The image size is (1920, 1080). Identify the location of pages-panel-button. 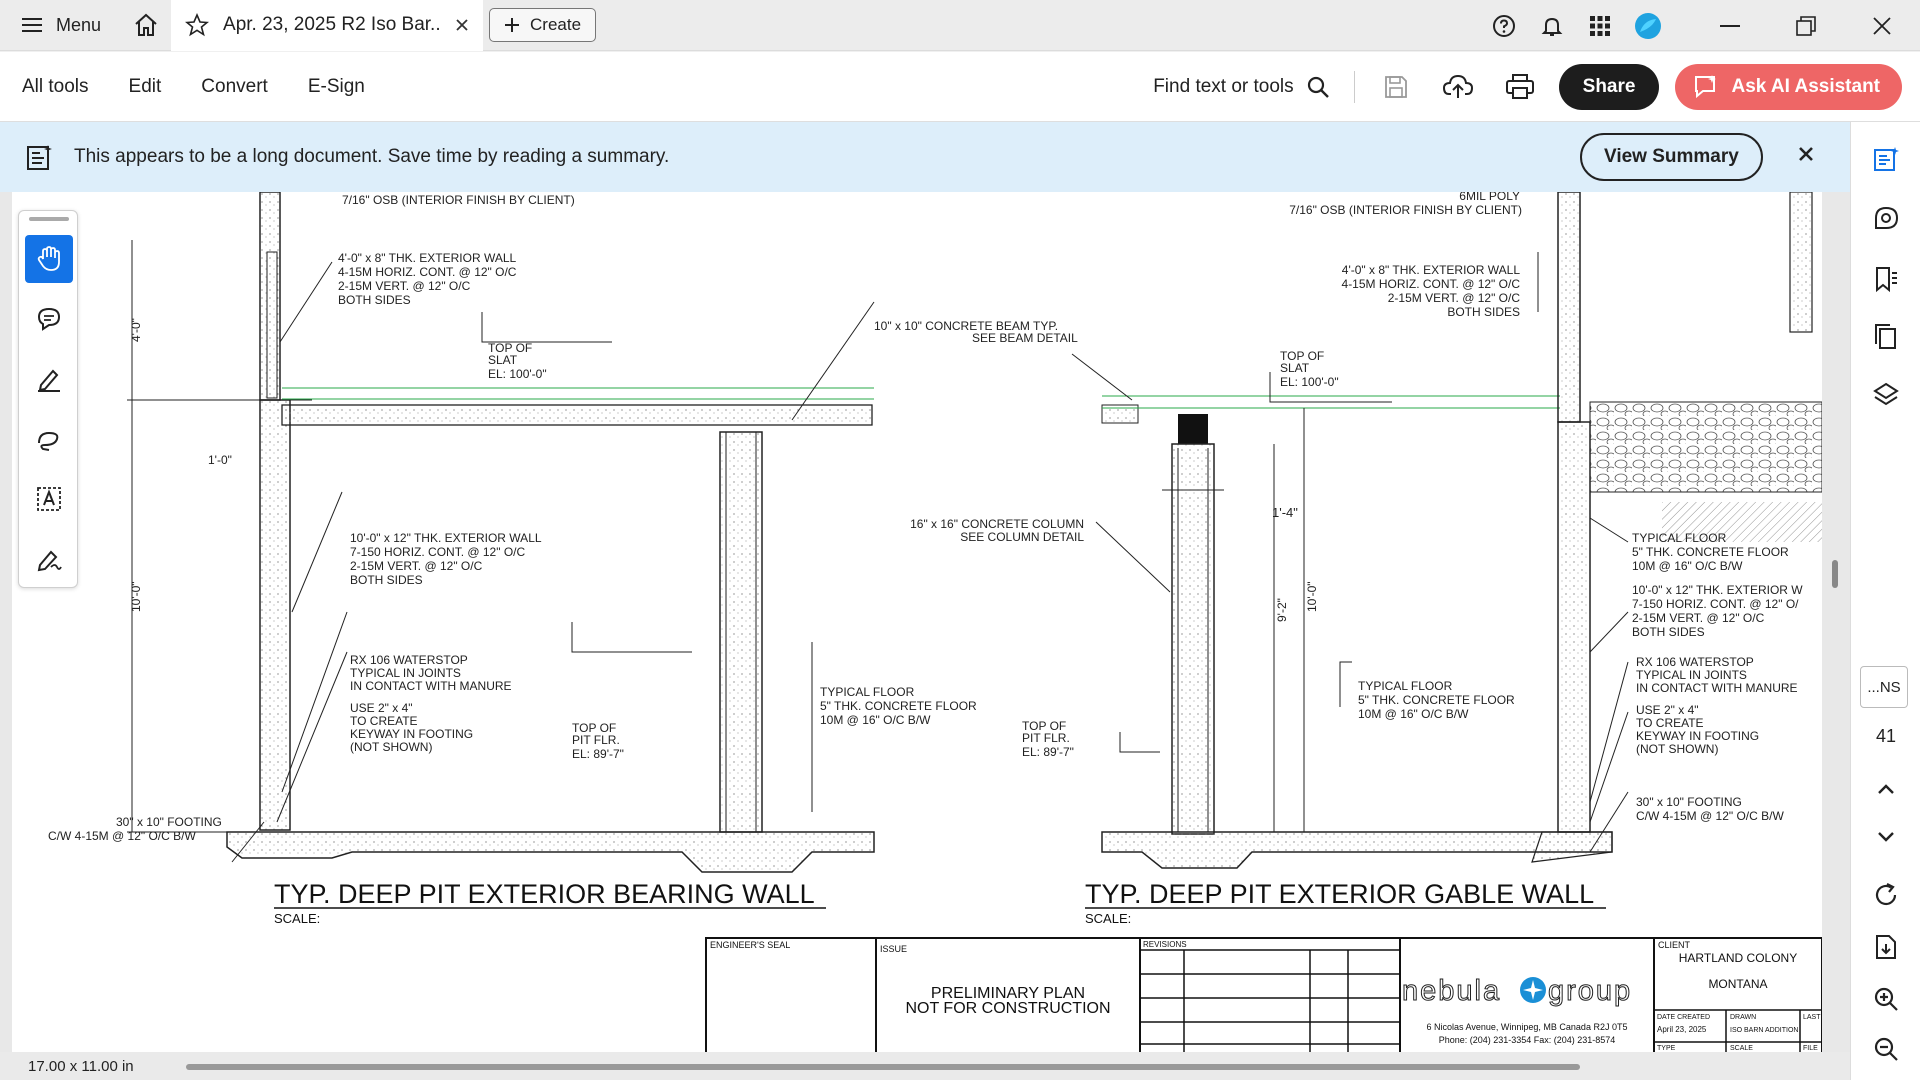
(1886, 337).